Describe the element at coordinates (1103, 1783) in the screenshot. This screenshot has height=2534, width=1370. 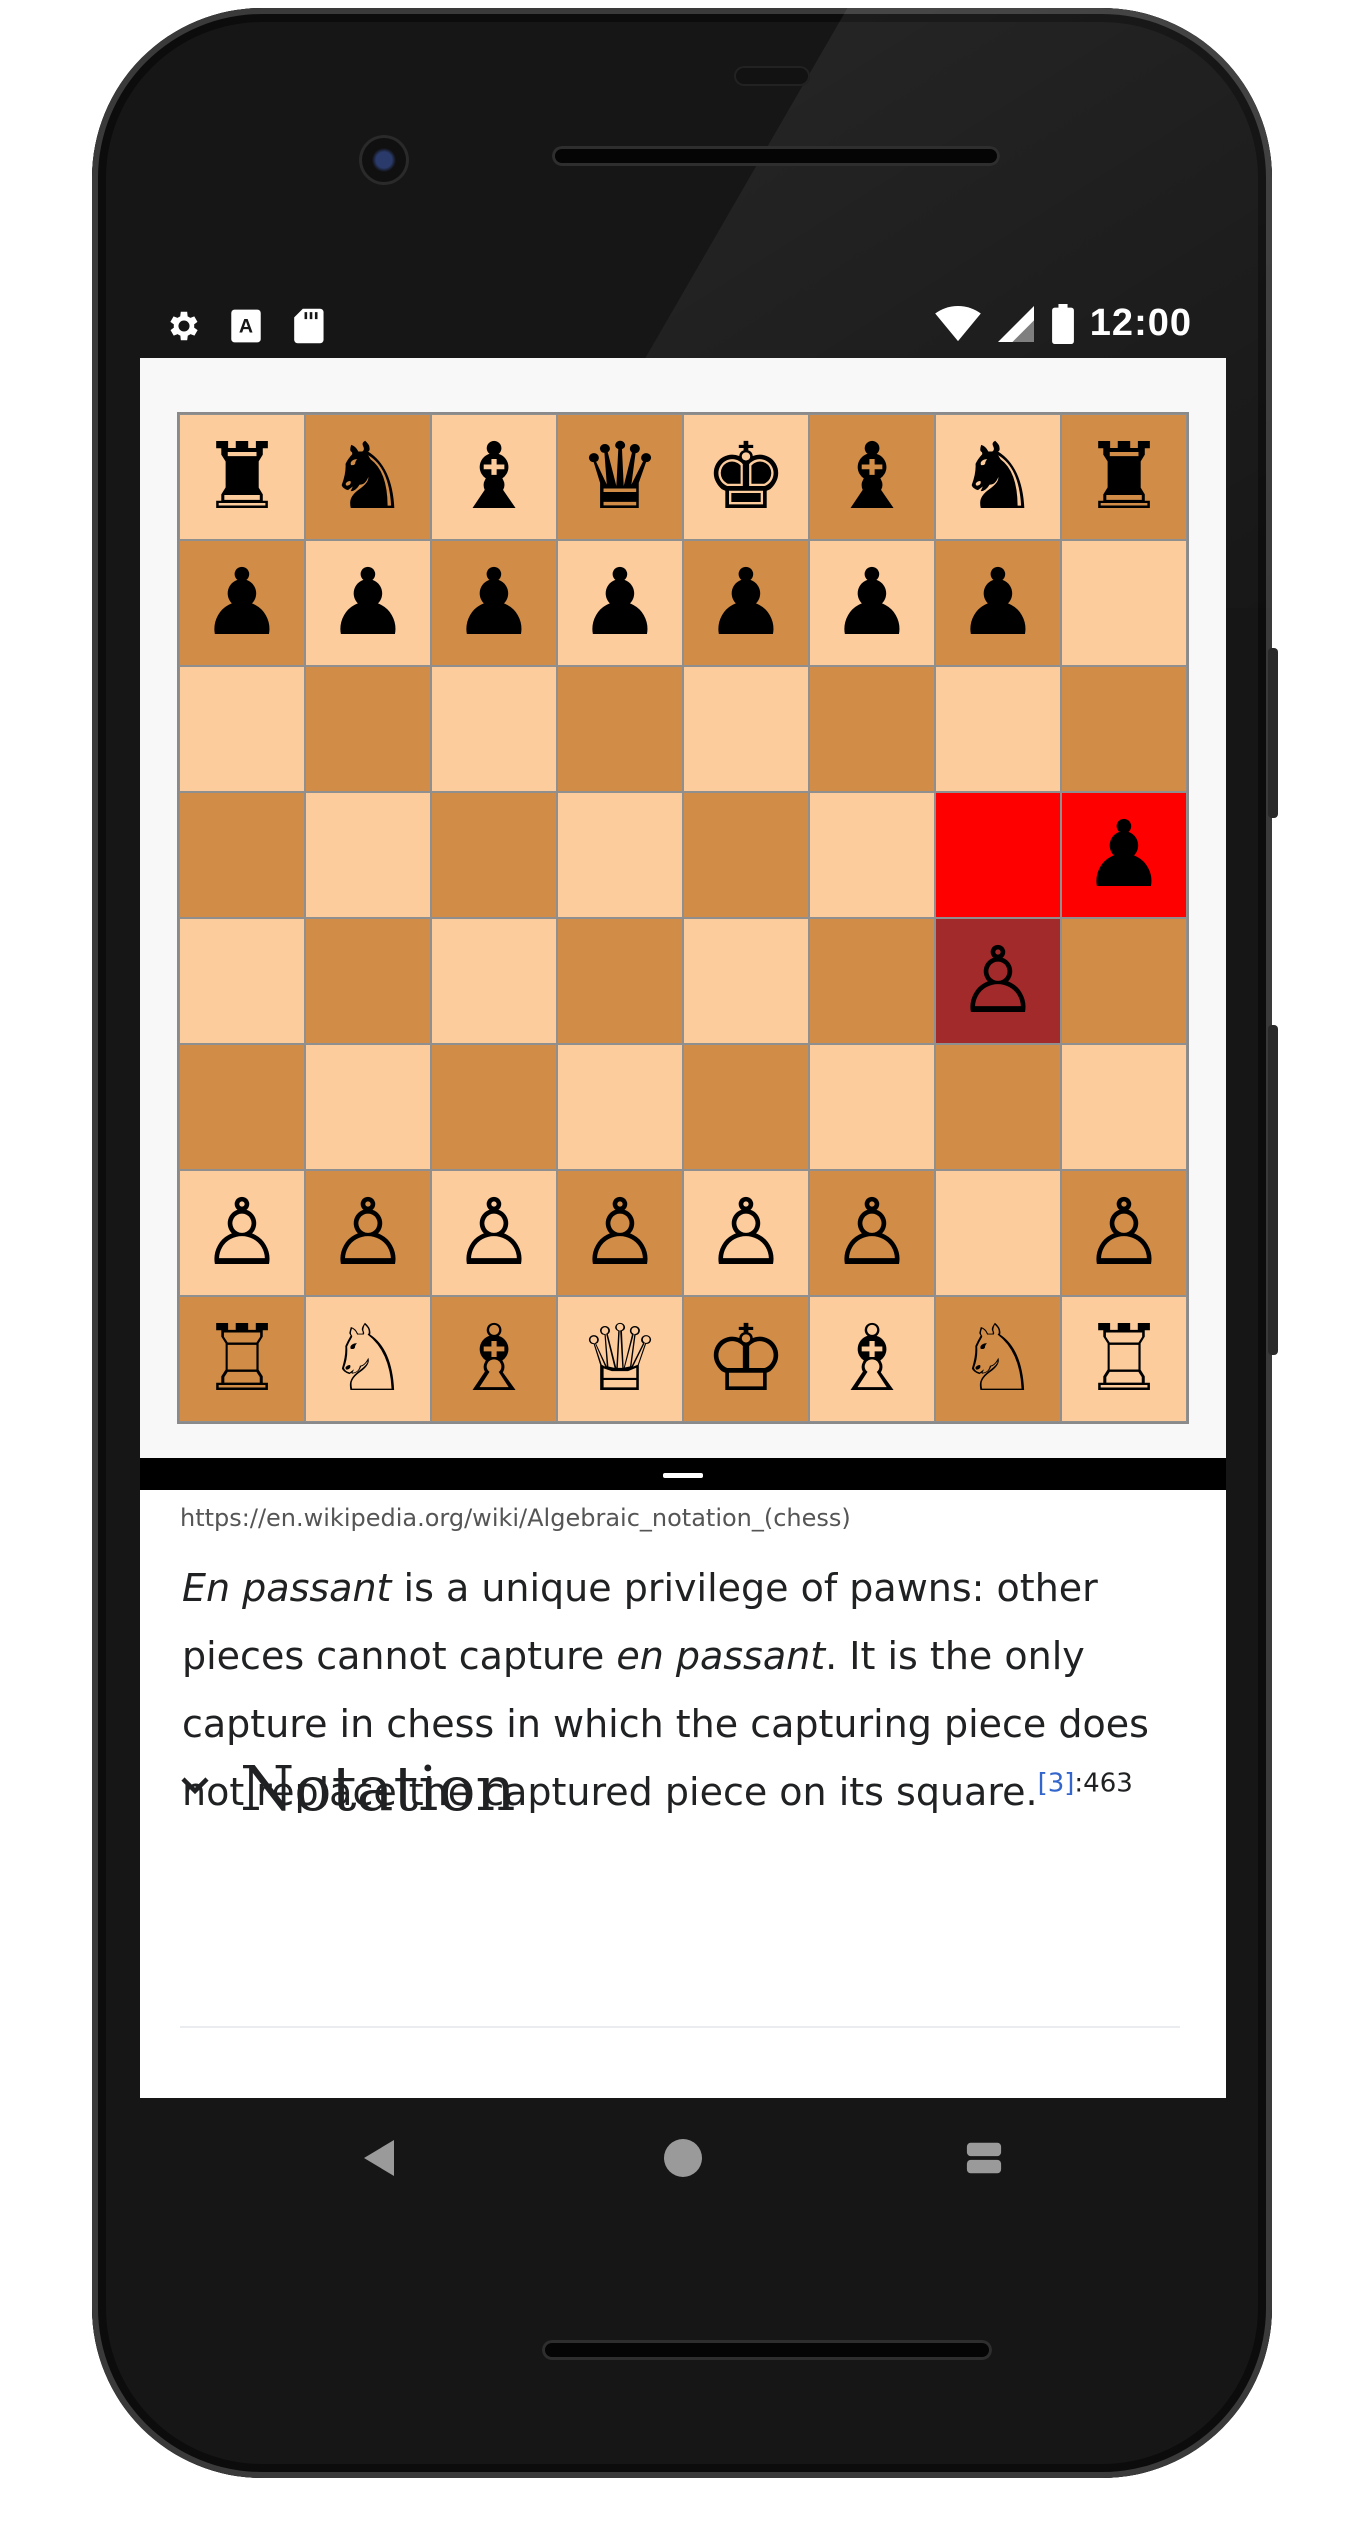
I see `citation-page: :463` at that location.